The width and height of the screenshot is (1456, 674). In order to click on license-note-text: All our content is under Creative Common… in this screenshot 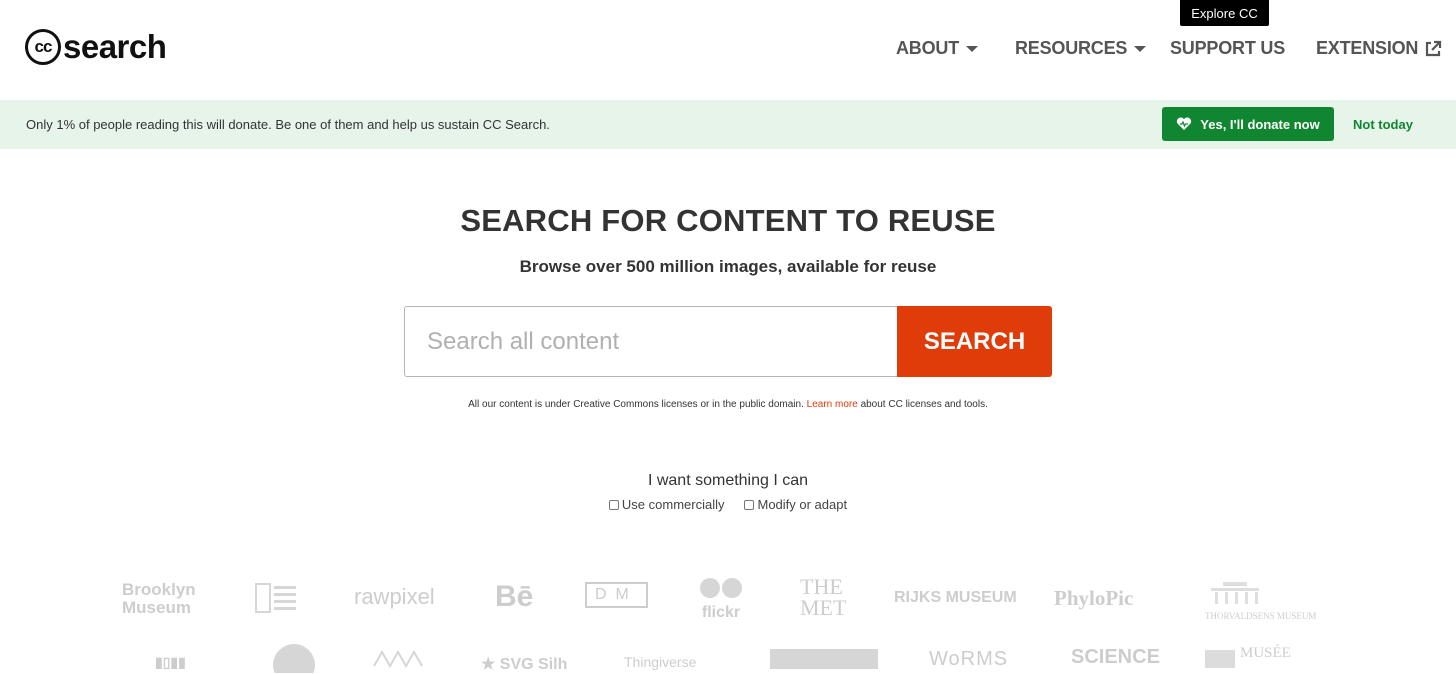, I will do `click(636, 404)`.